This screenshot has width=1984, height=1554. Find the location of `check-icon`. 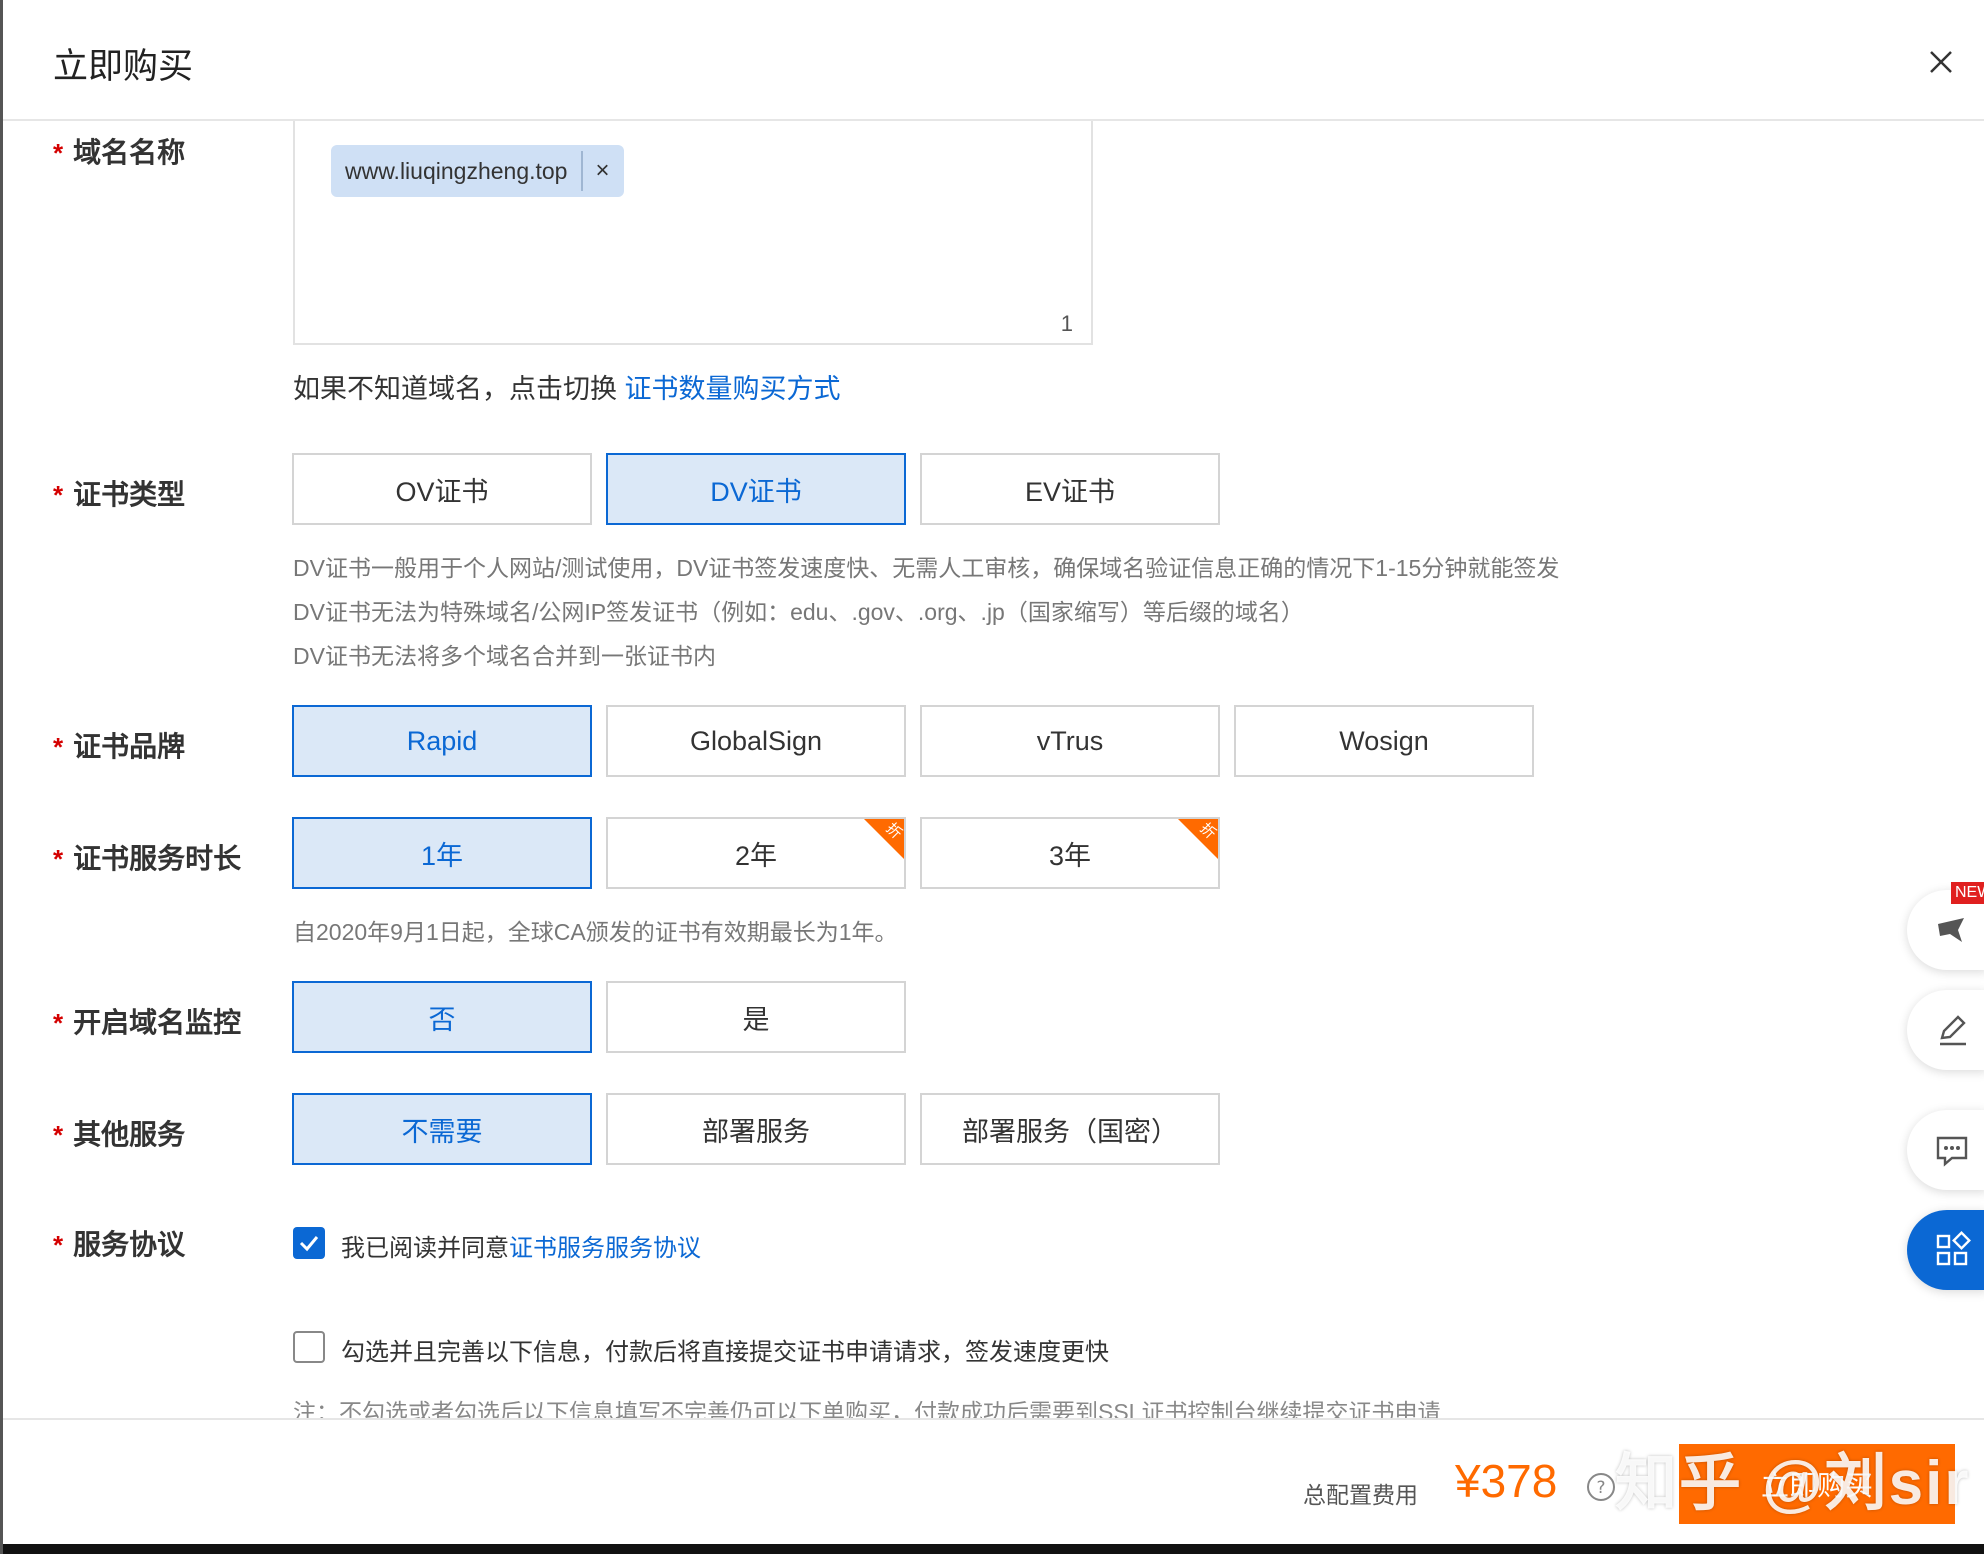

check-icon is located at coordinates (309, 1244).